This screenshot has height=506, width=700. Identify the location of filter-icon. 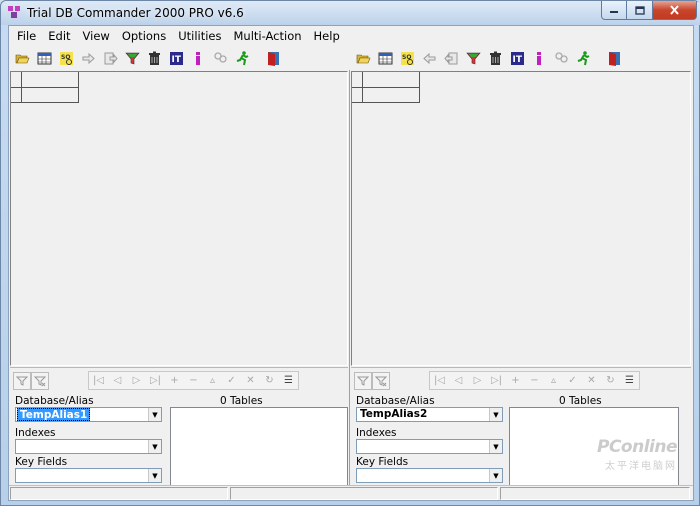
(473, 58).